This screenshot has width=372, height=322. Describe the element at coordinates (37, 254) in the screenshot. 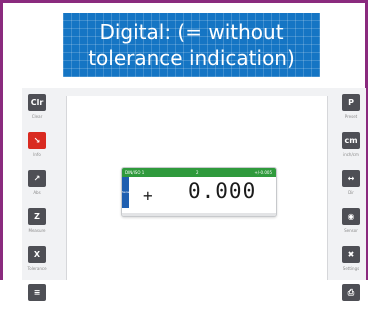

I see `tolerance-icon: X` at that location.